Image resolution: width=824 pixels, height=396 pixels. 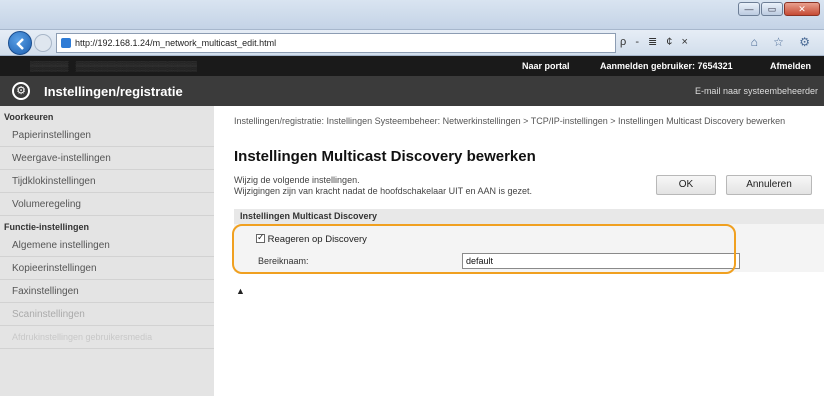 I want to click on highlight-outline, so click(x=484, y=249).